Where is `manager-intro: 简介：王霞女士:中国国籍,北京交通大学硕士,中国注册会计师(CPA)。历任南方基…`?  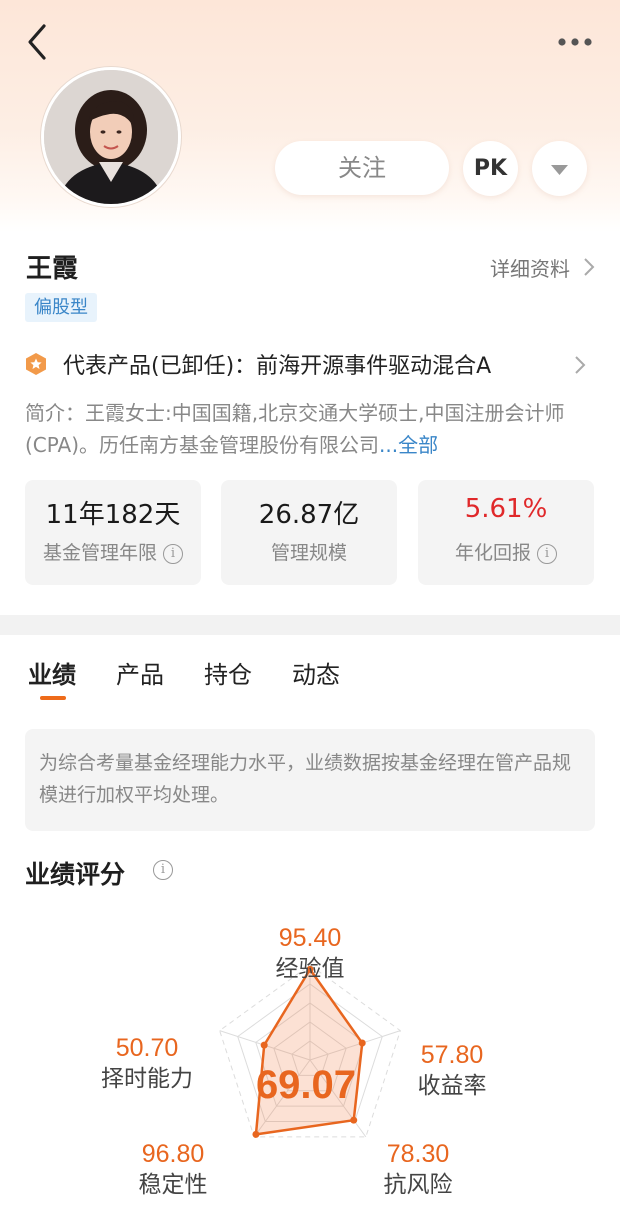
manager-intro: 简介：王霞女士:中国国籍,北京交通大学硕士,中国注册会计师(CPA)。历任南方基… is located at coordinates (310, 429).